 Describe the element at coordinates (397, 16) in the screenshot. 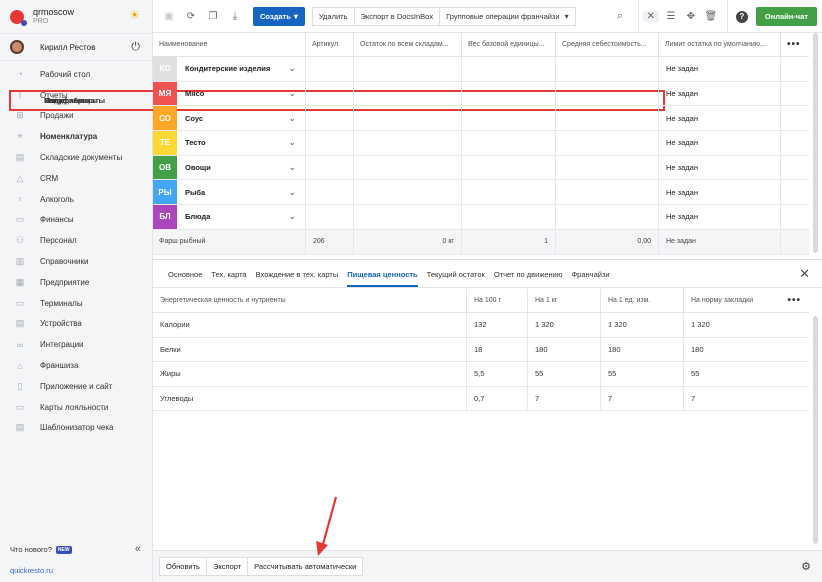

I see `export-docsinbox-button: Экспорт в DocsInBox` at that location.